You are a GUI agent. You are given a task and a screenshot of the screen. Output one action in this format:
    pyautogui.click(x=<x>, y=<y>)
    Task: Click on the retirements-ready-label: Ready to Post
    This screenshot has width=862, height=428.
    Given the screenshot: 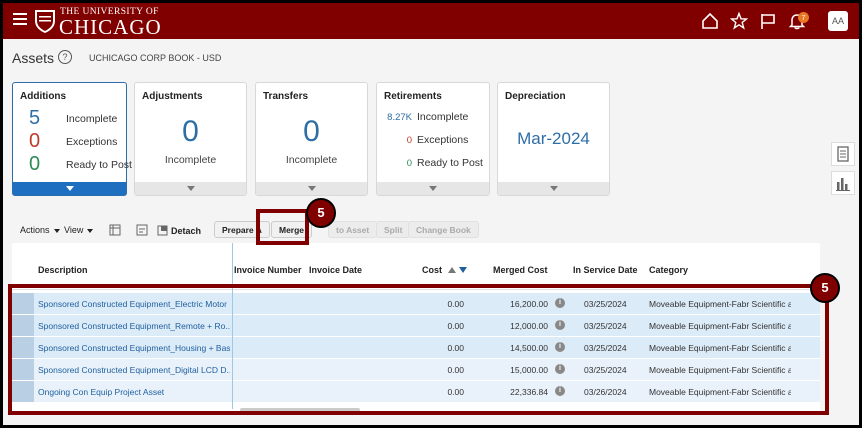 What is the action you would take?
    pyautogui.click(x=450, y=163)
    